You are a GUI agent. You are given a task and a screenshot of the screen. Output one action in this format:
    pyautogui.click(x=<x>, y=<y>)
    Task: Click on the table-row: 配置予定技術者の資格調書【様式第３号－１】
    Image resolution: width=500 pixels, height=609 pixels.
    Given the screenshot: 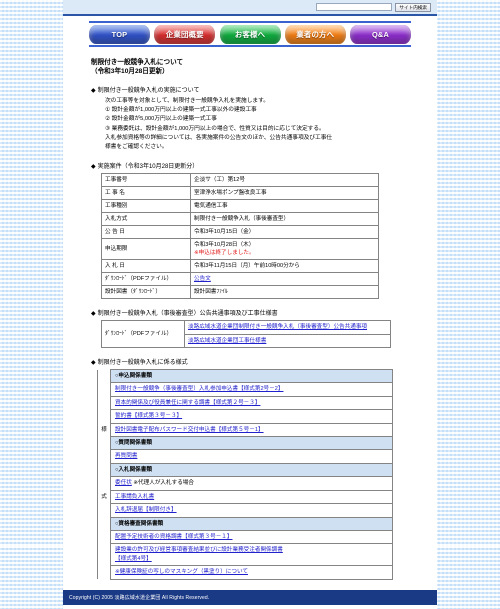 What is the action you would take?
    pyautogui.click(x=245, y=537)
    